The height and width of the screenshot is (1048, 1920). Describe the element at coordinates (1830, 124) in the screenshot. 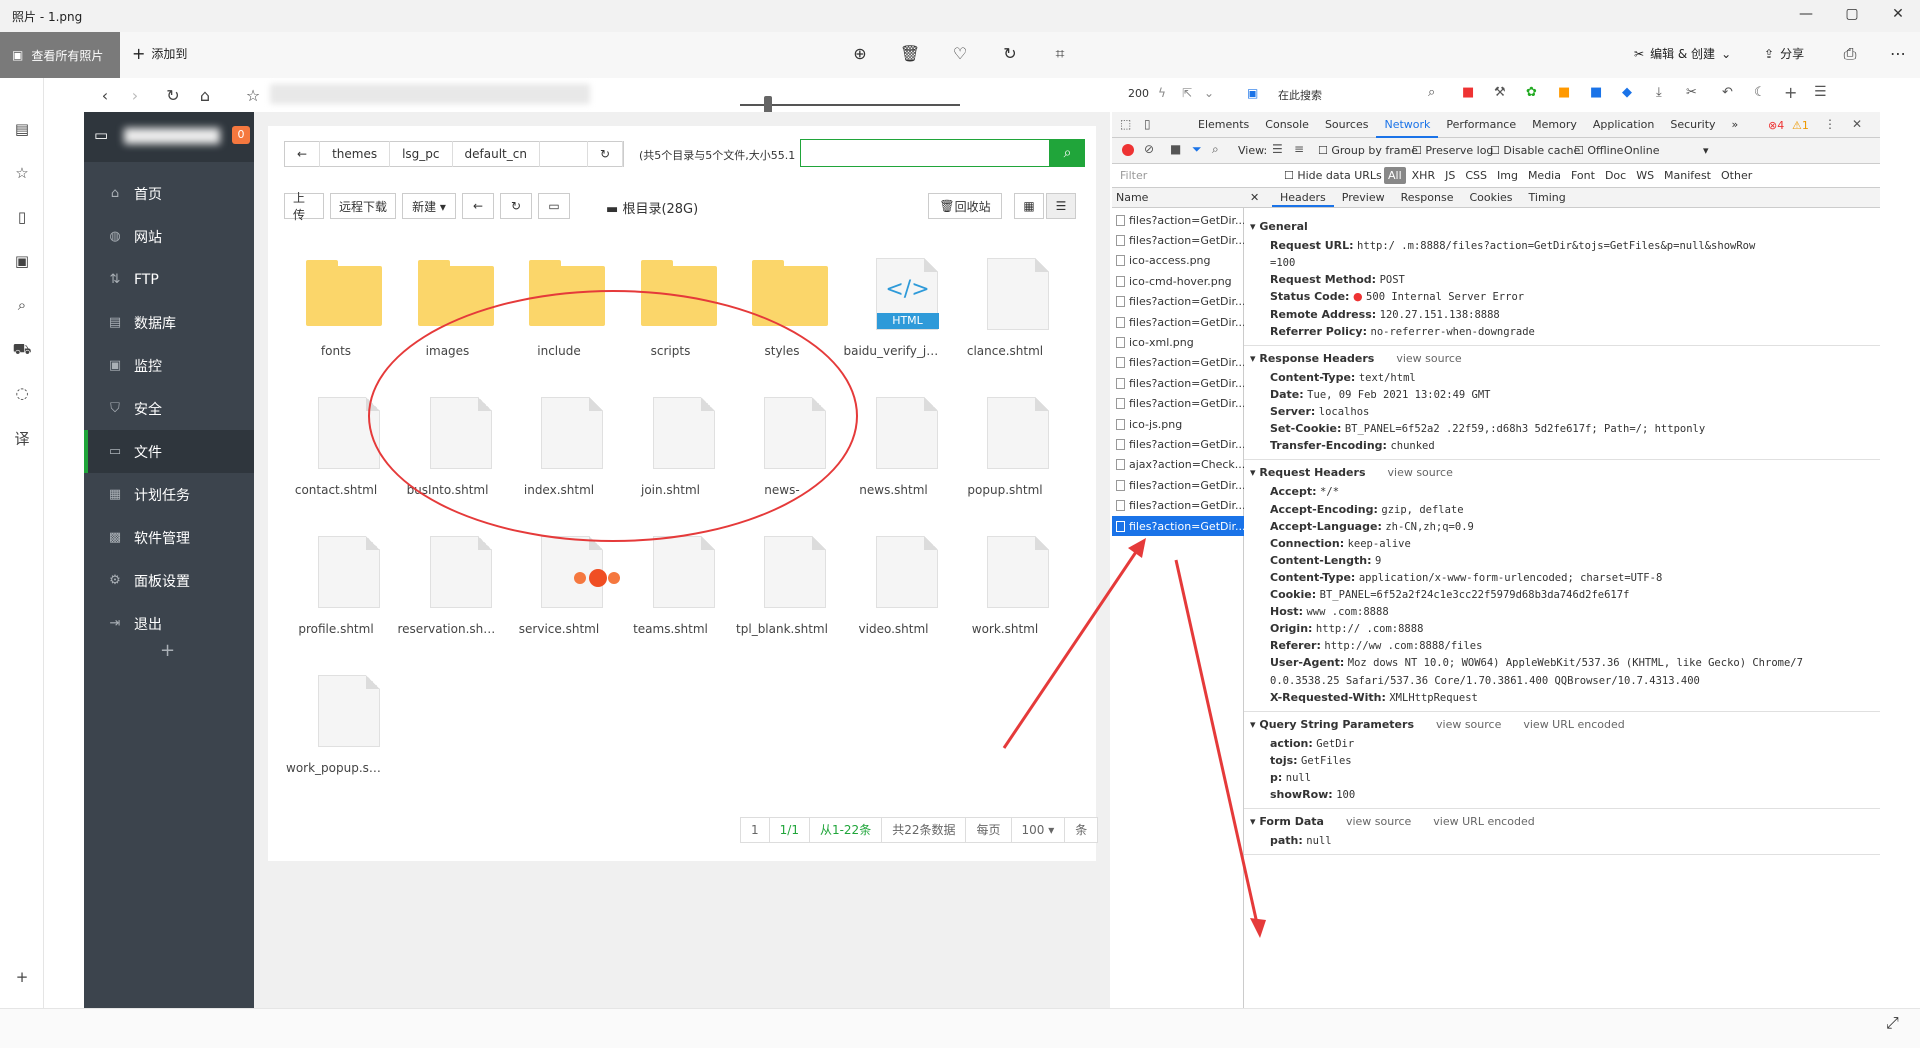

I see `devtools-menu-icon: ⋮` at that location.